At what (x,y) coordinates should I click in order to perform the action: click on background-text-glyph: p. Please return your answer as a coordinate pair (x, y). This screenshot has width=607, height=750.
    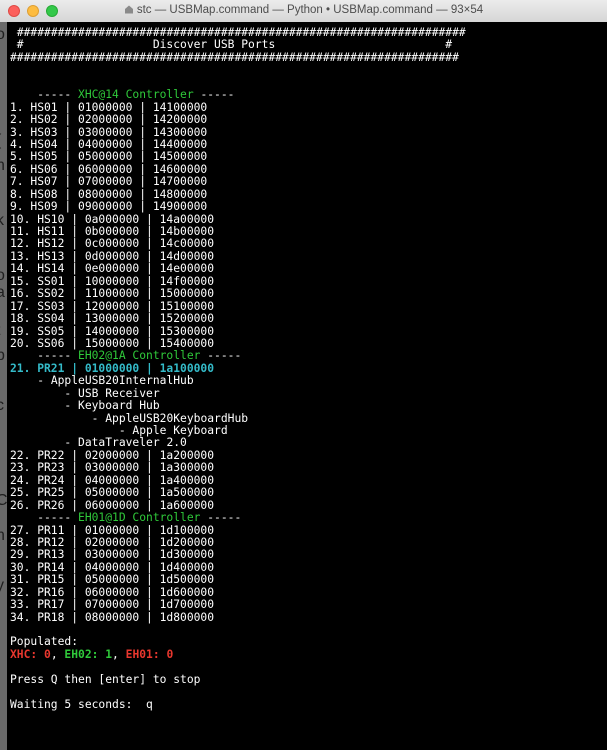
    Looking at the image, I should click on (2, 355).